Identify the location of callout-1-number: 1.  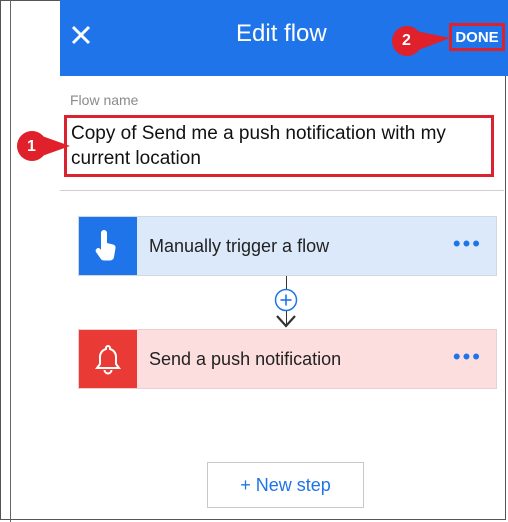
(31, 146).